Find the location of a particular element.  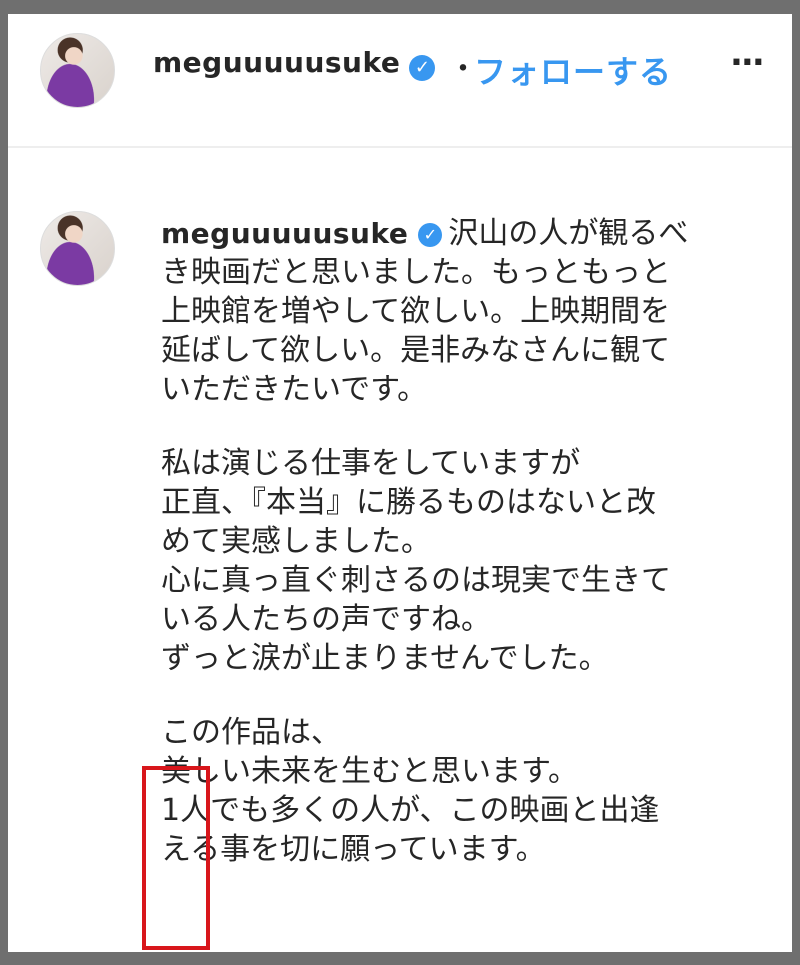

comment-line: いただきたいです。 is located at coordinates (294, 389).